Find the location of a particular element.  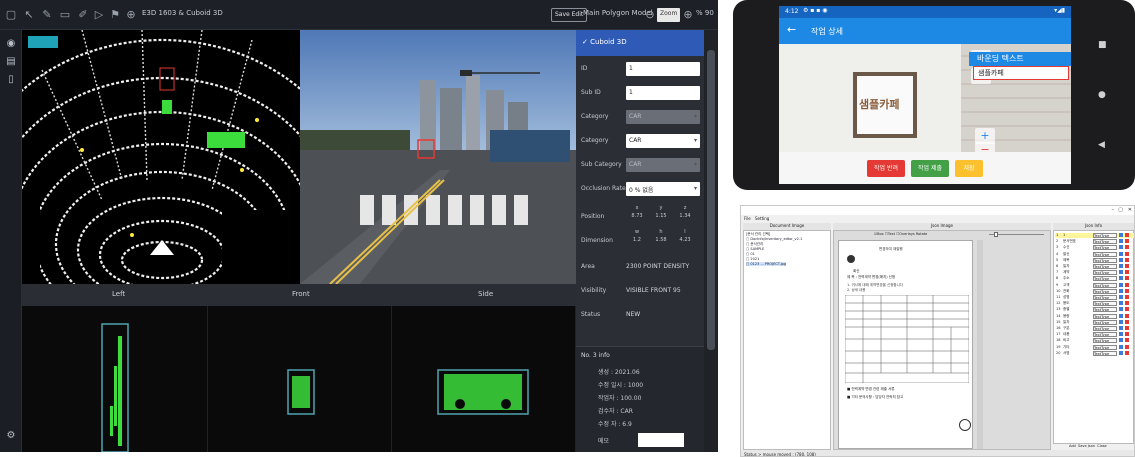

square-nav-icon: ■ is located at coordinates (1102, 45).